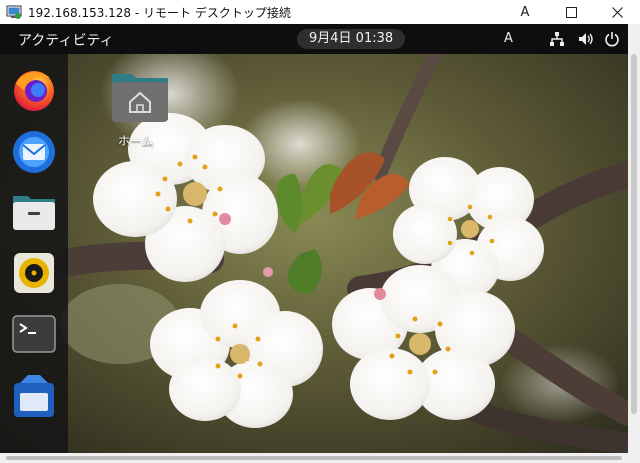  What do you see at coordinates (508, 38) in the screenshot?
I see `input-method-indicator: A` at bounding box center [508, 38].